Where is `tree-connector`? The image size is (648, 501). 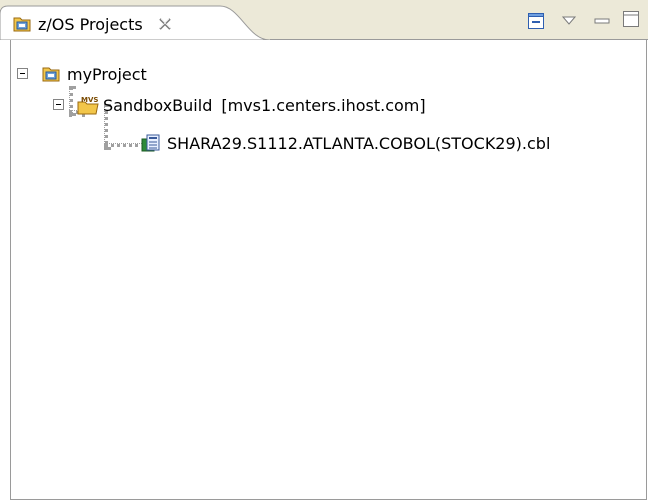
tree-connector is located at coordinates (125, 145).